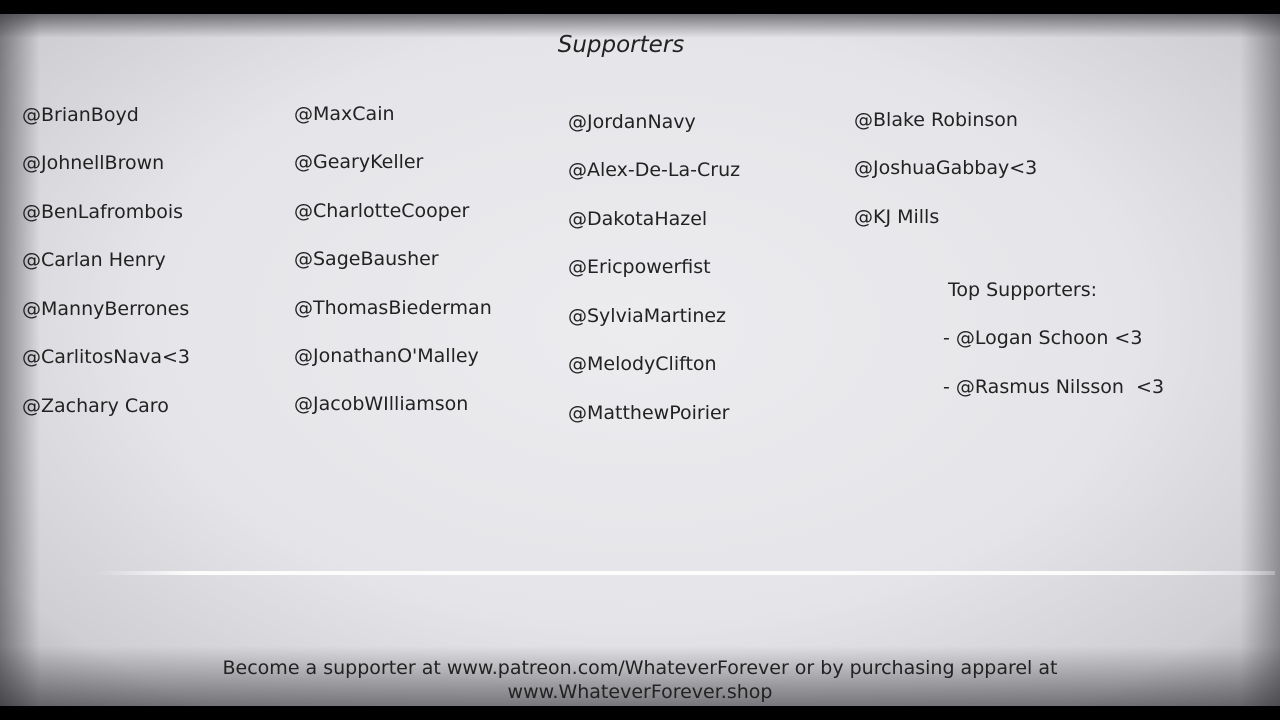 The height and width of the screenshot is (720, 1280). What do you see at coordinates (897, 217) in the screenshot?
I see `supporter-name: @KJ Mills` at bounding box center [897, 217].